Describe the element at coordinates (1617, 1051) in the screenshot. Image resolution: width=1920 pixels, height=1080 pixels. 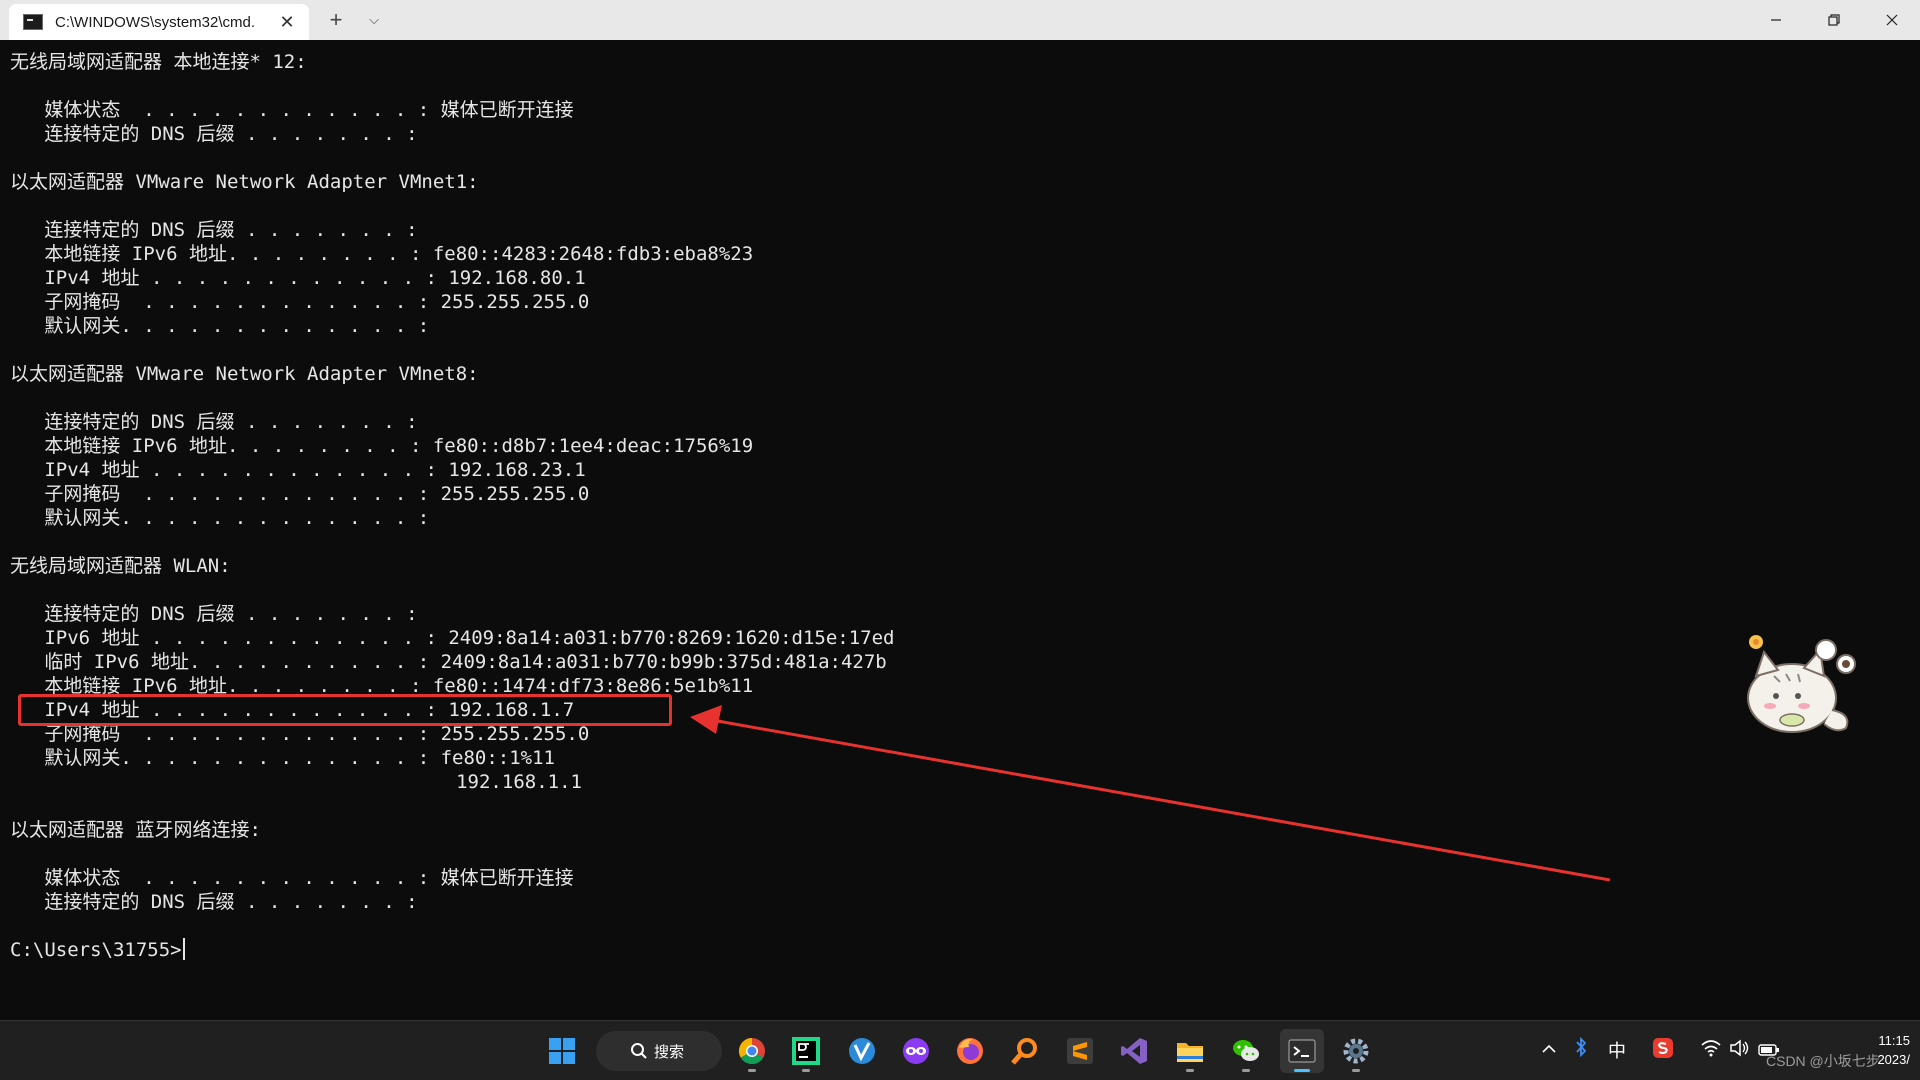
I see `tray-ime: 中` at that location.